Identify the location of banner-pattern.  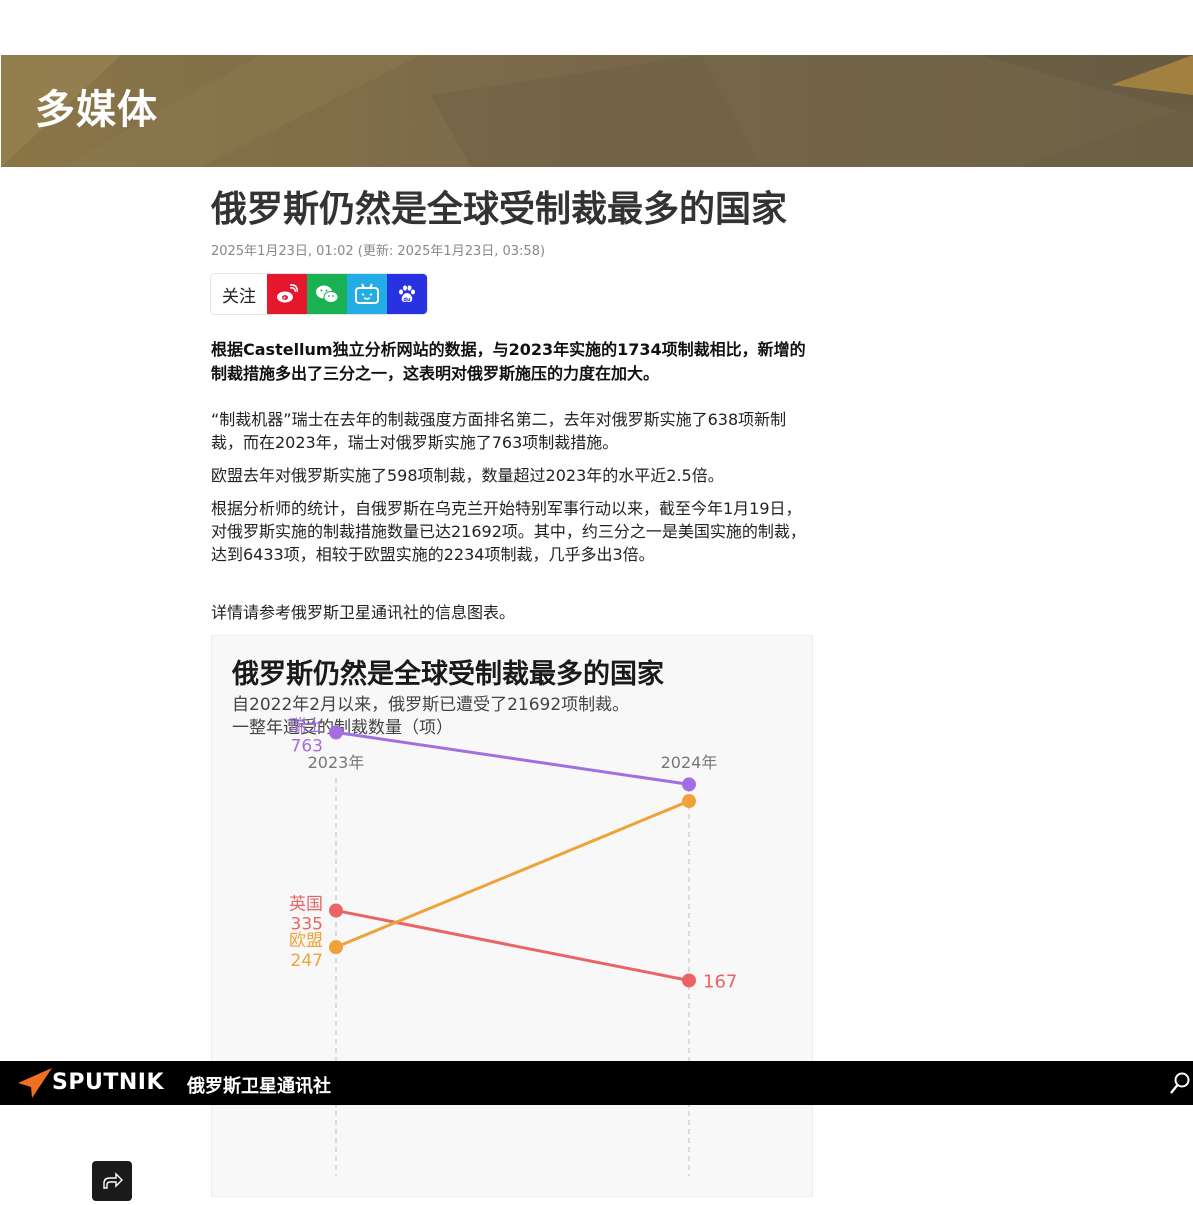
(597, 111).